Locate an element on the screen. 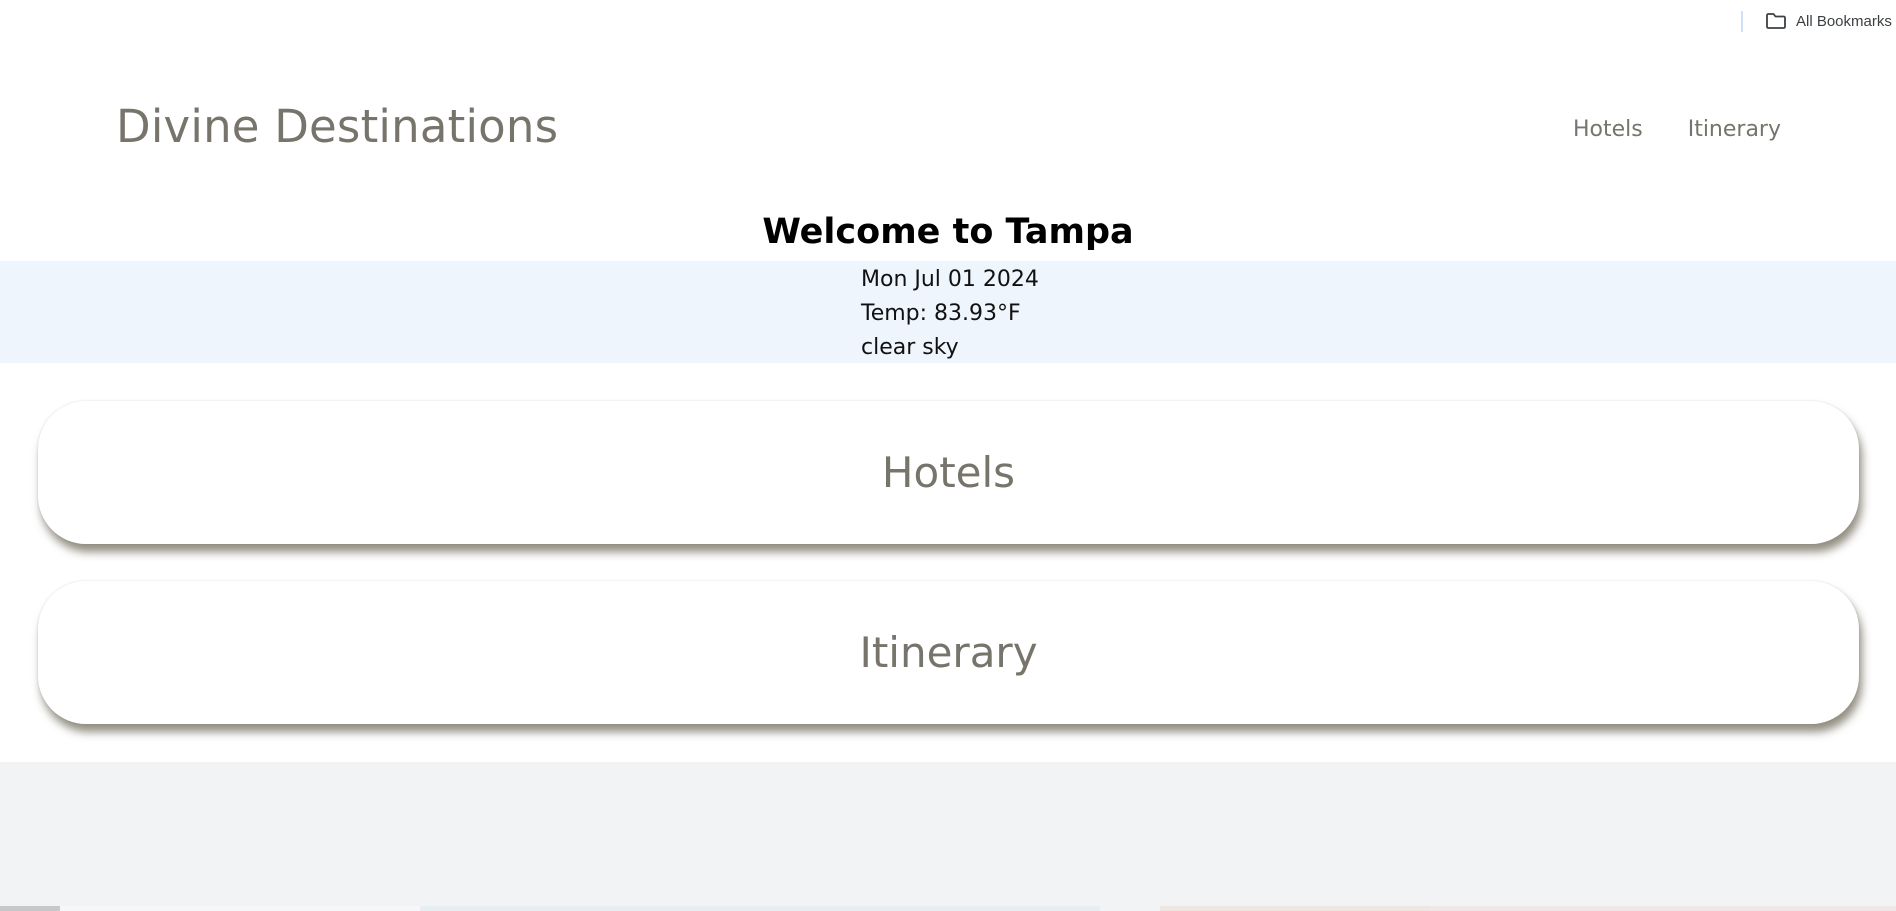 The image size is (1896, 911). bookmarks-separator is located at coordinates (1742, 21).